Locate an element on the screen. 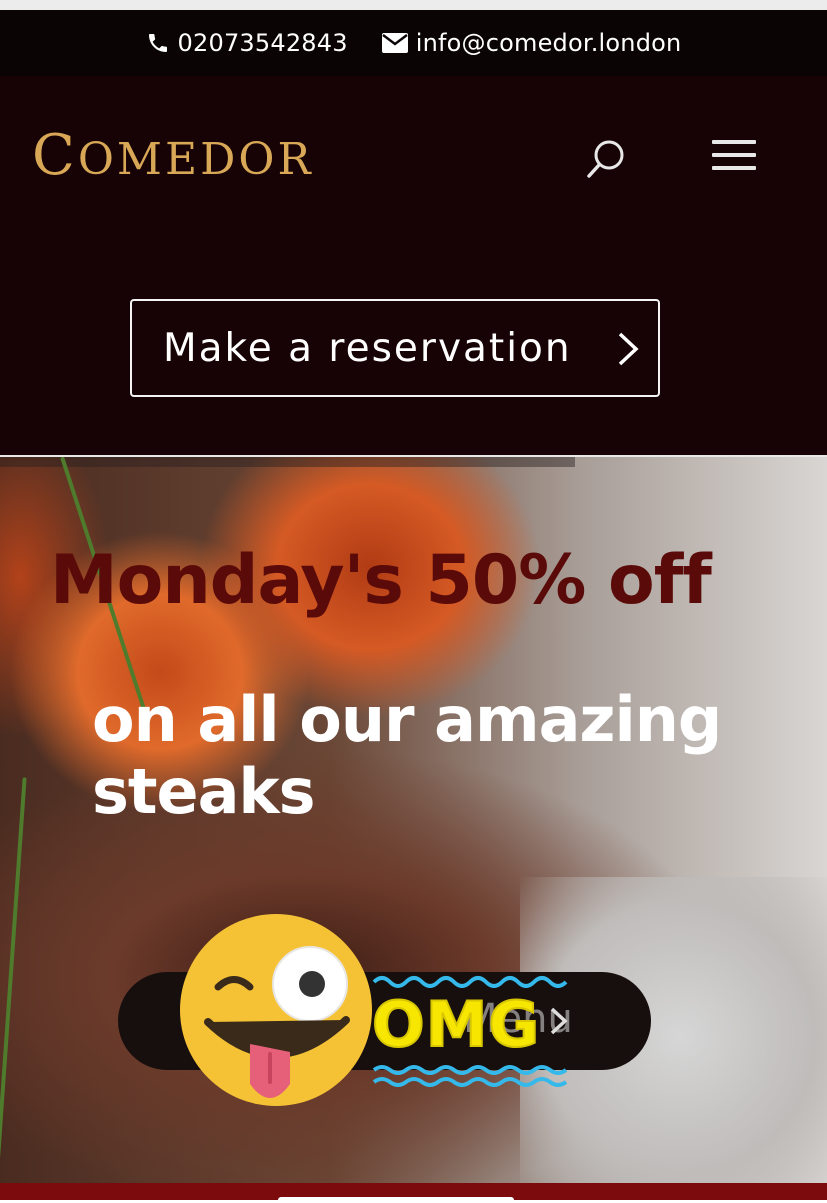 This screenshot has width=827, height=1203. reservation-label: Make a reservation is located at coordinates (367, 348).